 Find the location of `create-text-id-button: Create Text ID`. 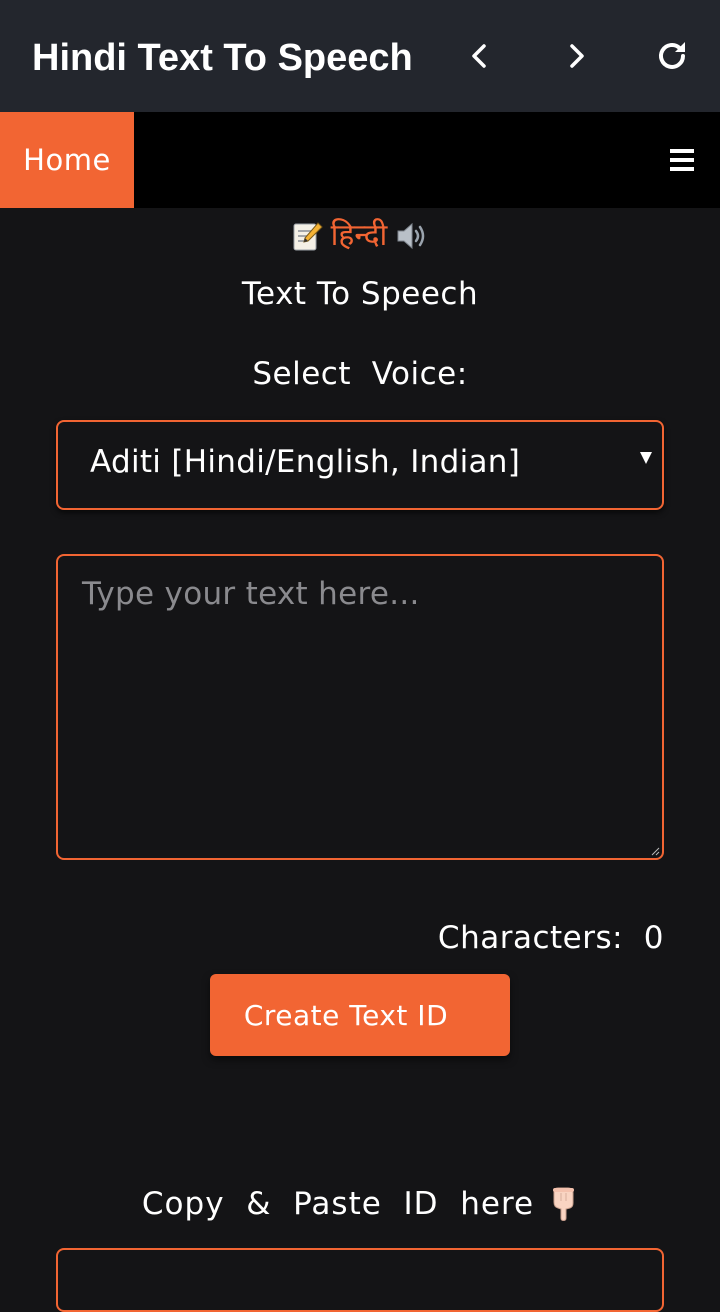

create-text-id-button: Create Text ID is located at coordinates (360, 1015).